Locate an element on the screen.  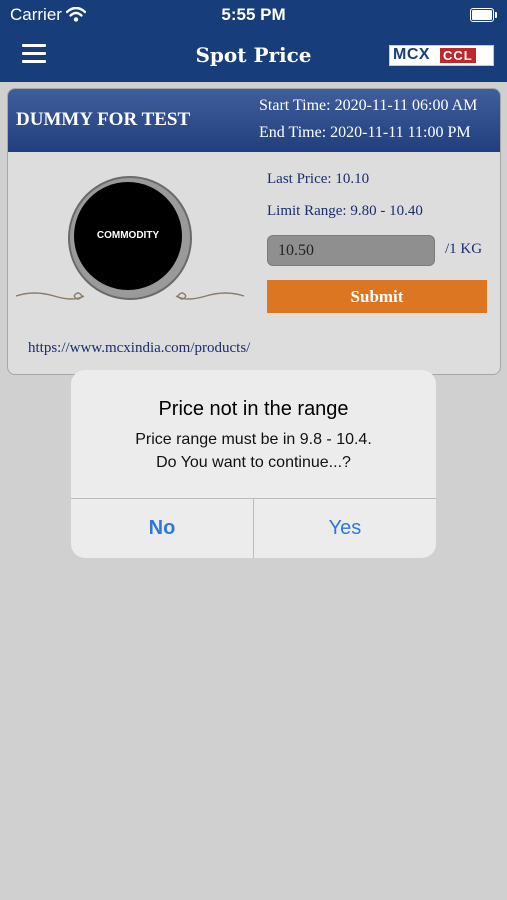
alert-message-line: Do You want to continue...? is located at coordinates (253, 462).